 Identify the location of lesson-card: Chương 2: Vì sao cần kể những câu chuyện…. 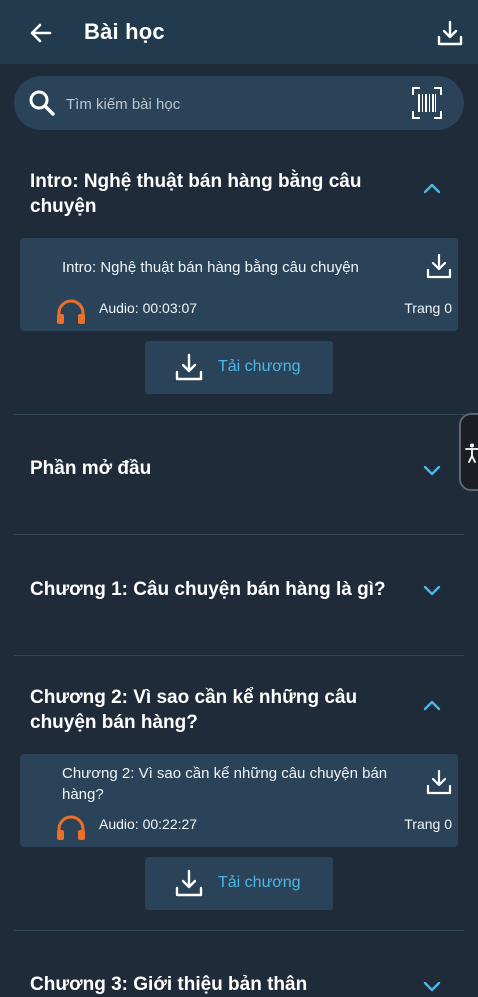
(239, 800).